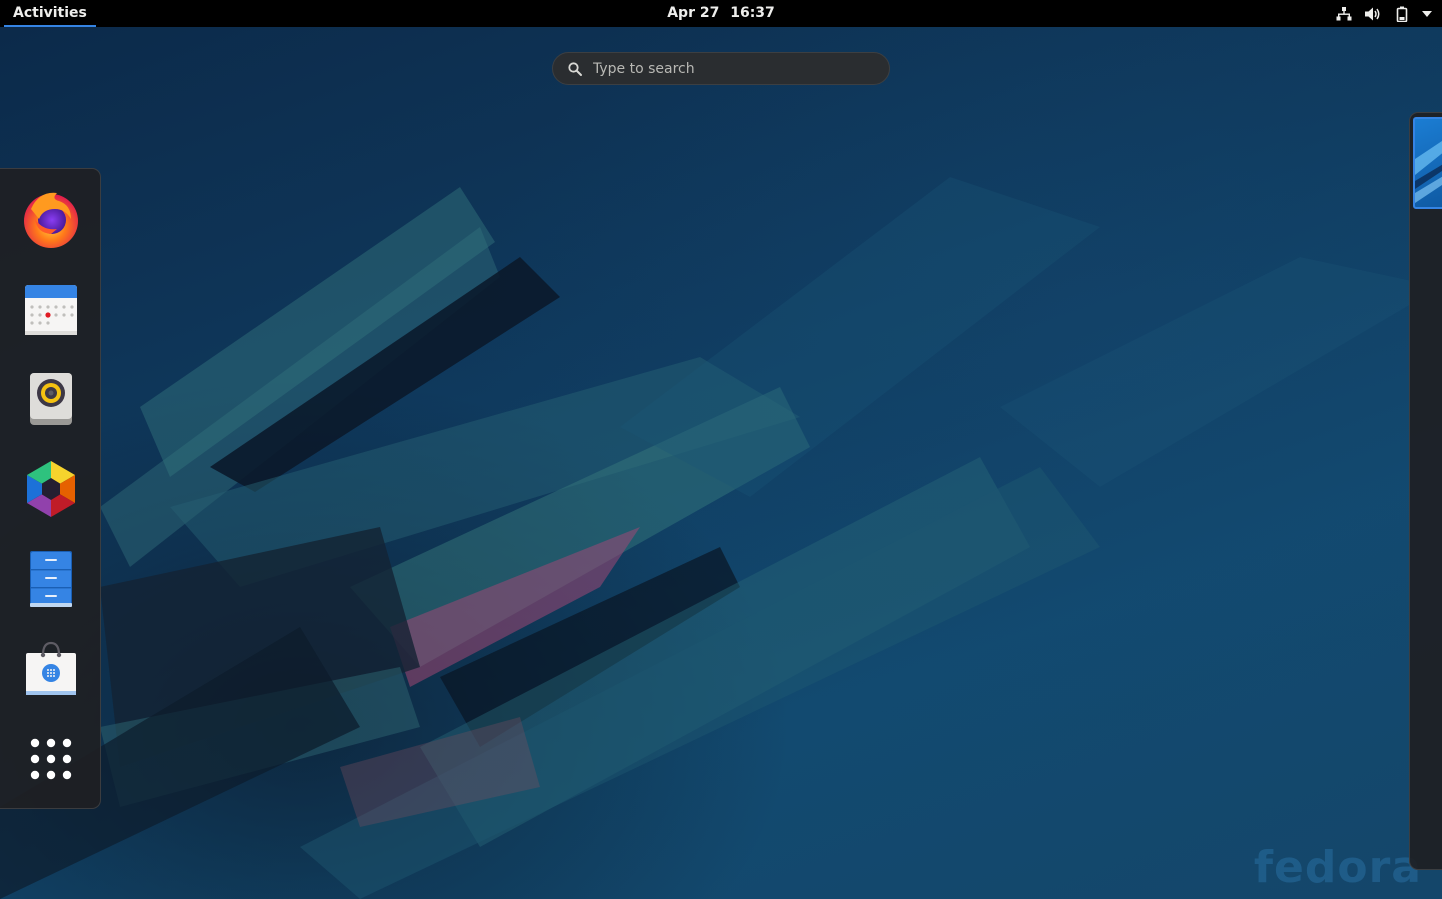 The image size is (1442, 899). I want to click on files-icon, so click(51, 579).